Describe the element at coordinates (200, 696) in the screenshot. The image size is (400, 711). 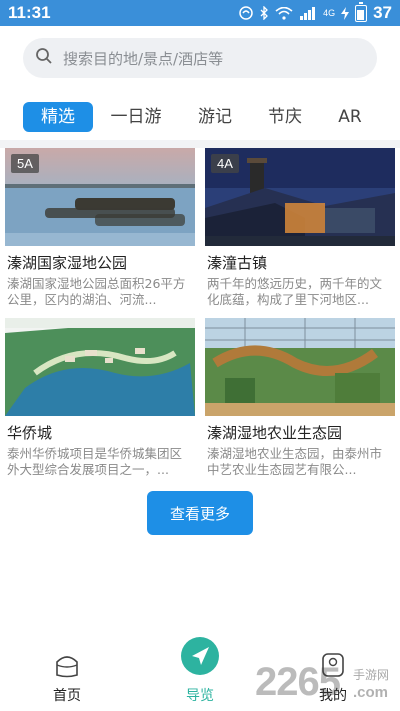
I see `nav-label: 导览` at that location.